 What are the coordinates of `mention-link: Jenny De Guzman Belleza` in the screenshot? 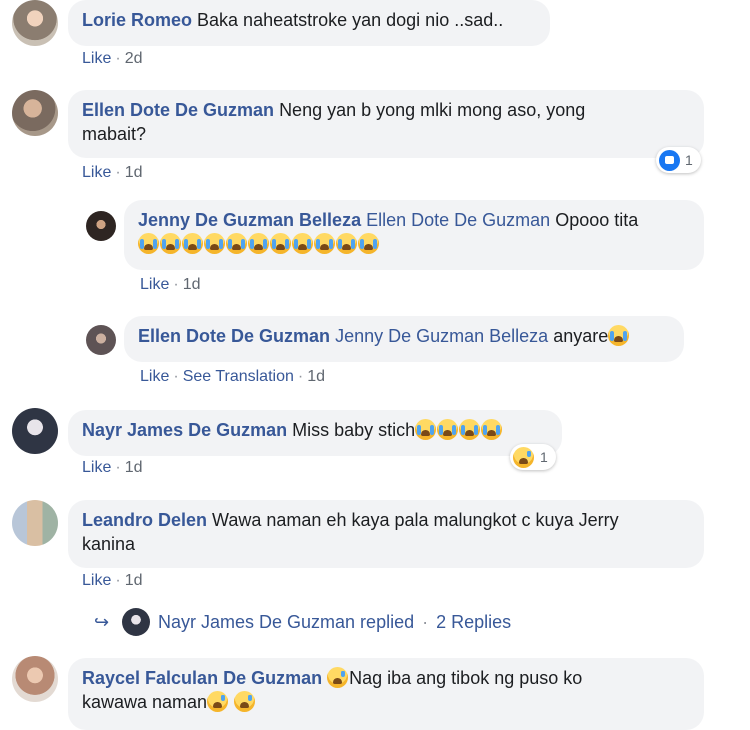 It's located at (441, 336).